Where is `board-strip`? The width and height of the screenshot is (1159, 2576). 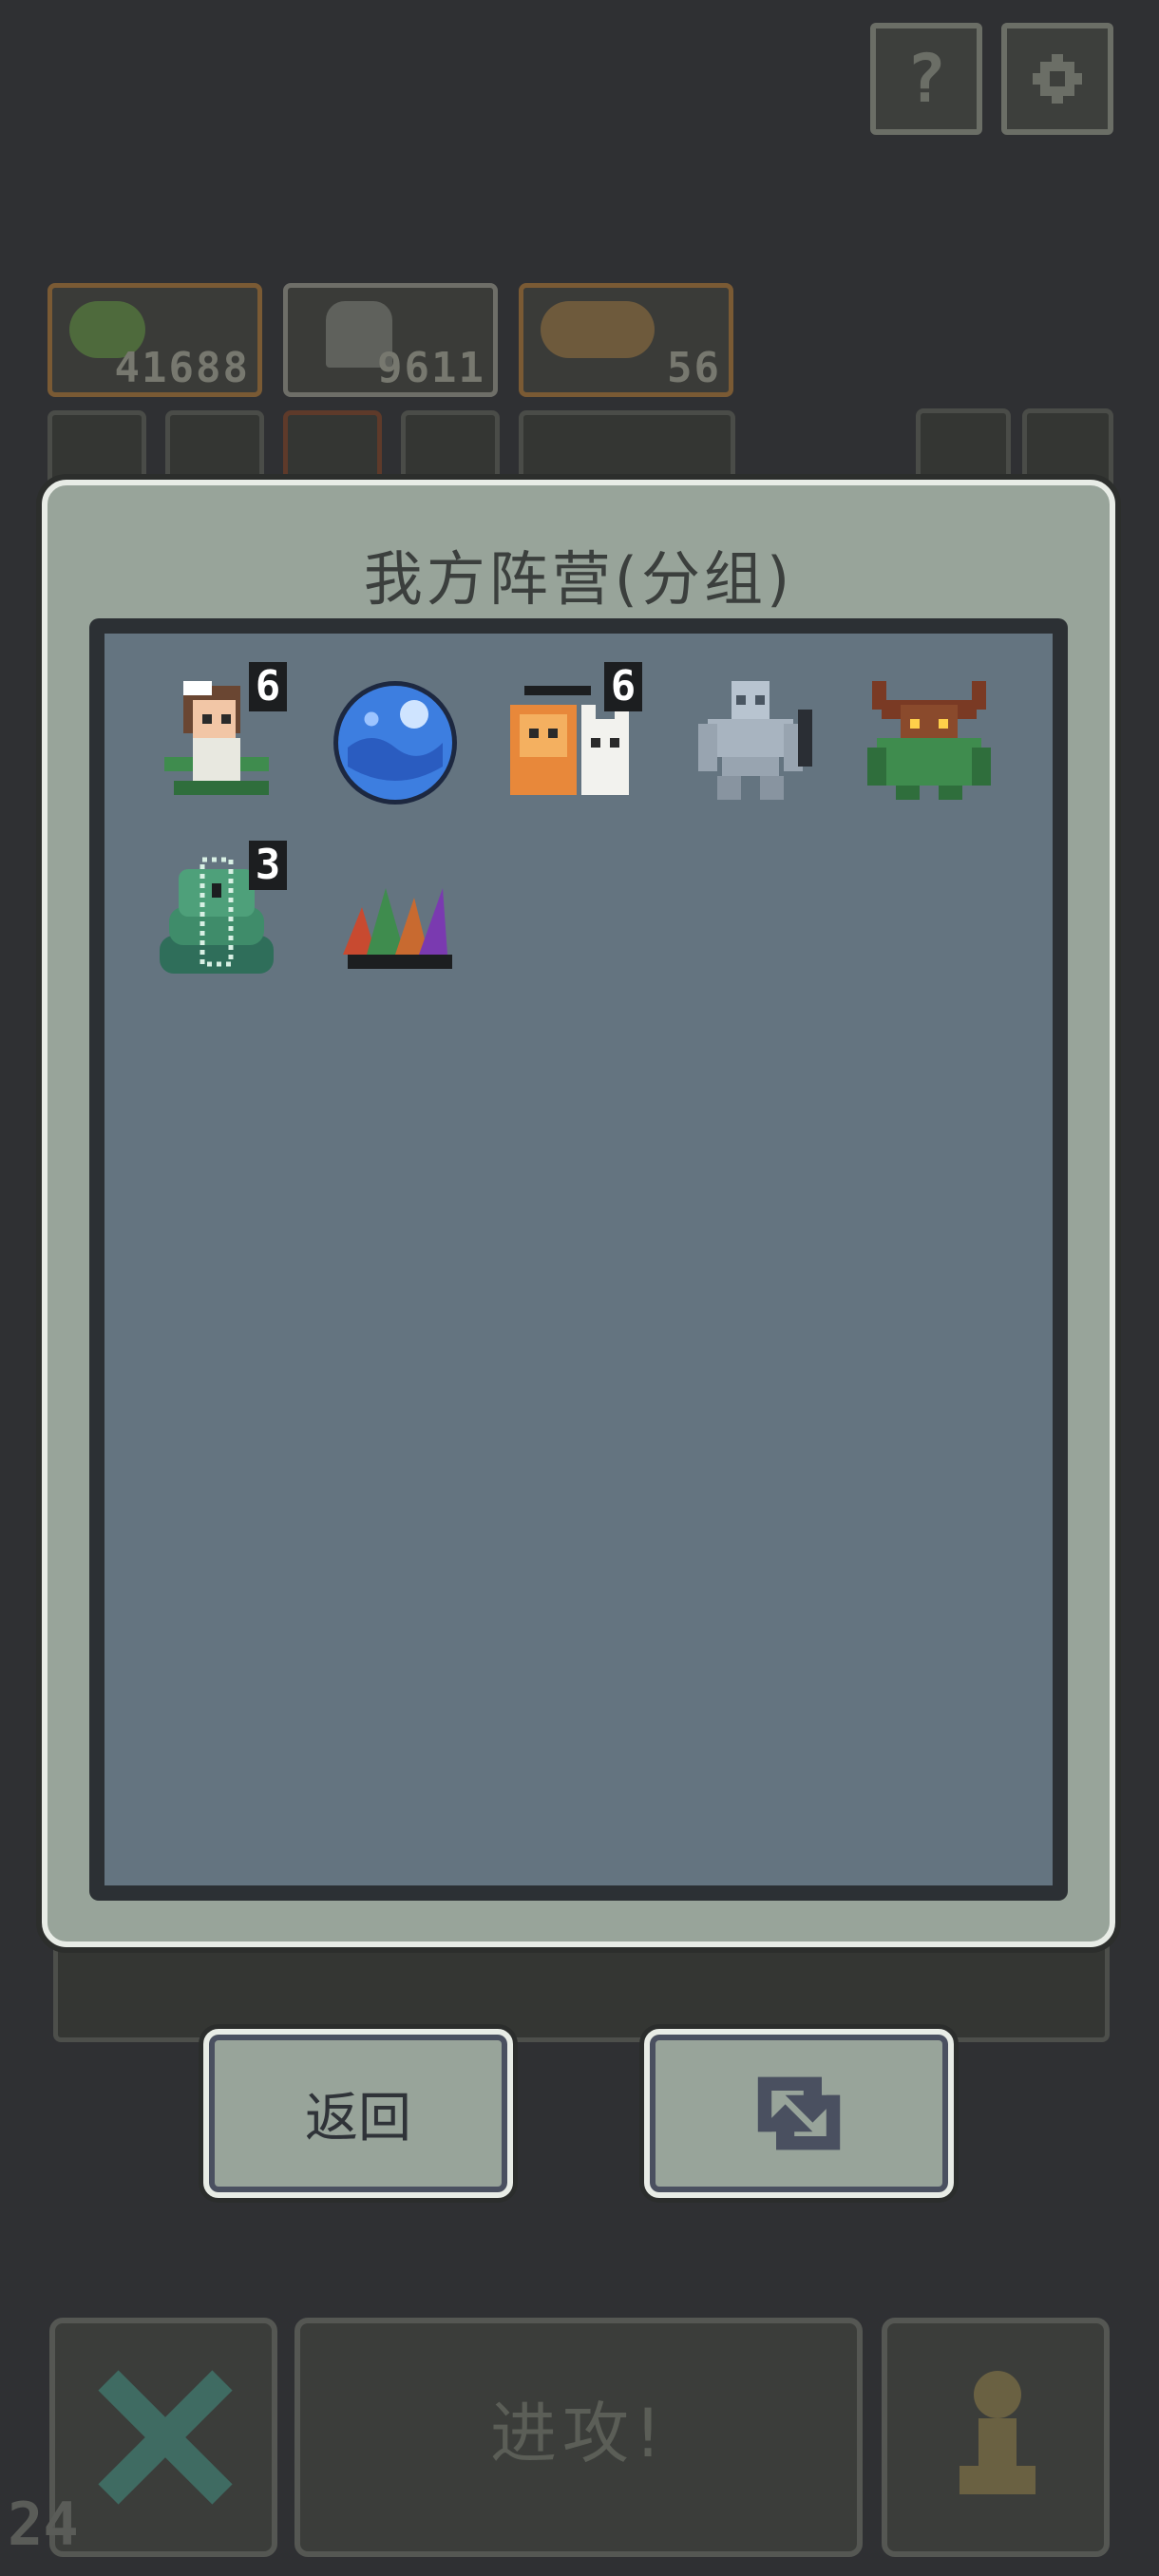 board-strip is located at coordinates (581, 1990).